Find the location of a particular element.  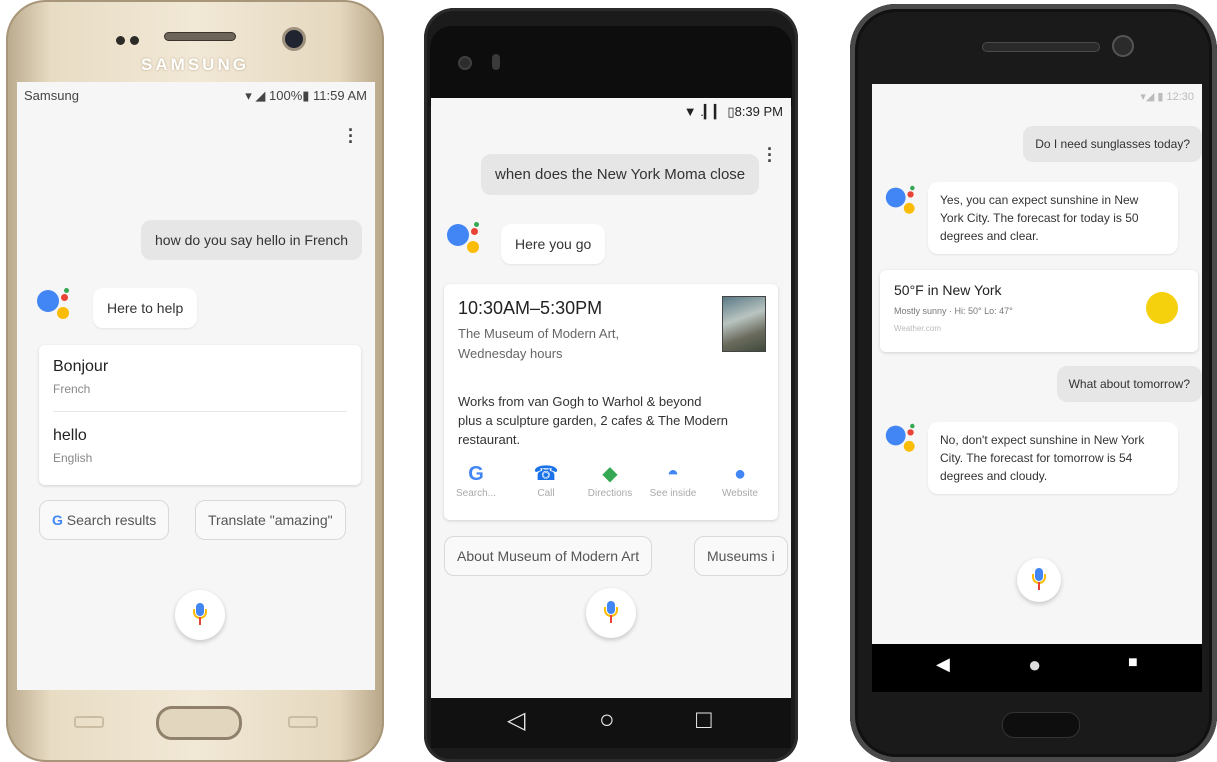

back-icon: ◀ is located at coordinates (943, 664).